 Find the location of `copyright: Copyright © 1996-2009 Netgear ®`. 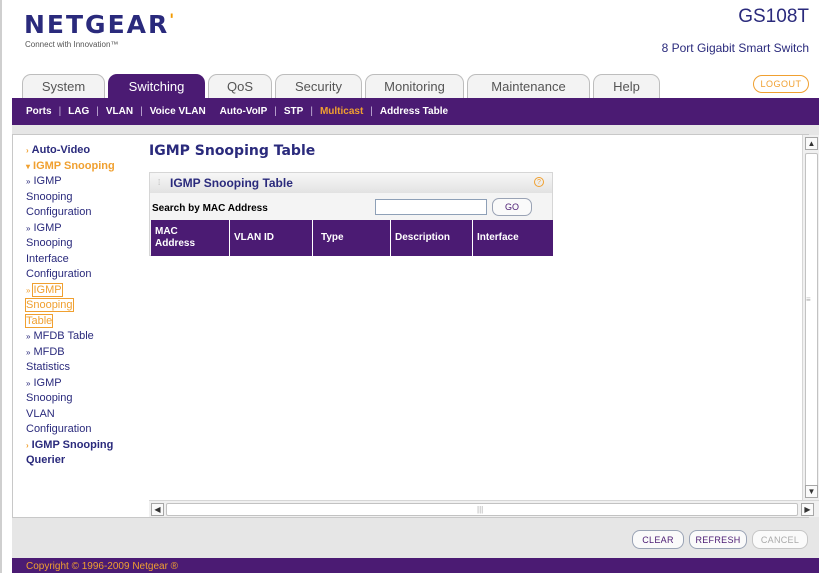

copyright: Copyright © 1996-2009 Netgear ® is located at coordinates (102, 566).